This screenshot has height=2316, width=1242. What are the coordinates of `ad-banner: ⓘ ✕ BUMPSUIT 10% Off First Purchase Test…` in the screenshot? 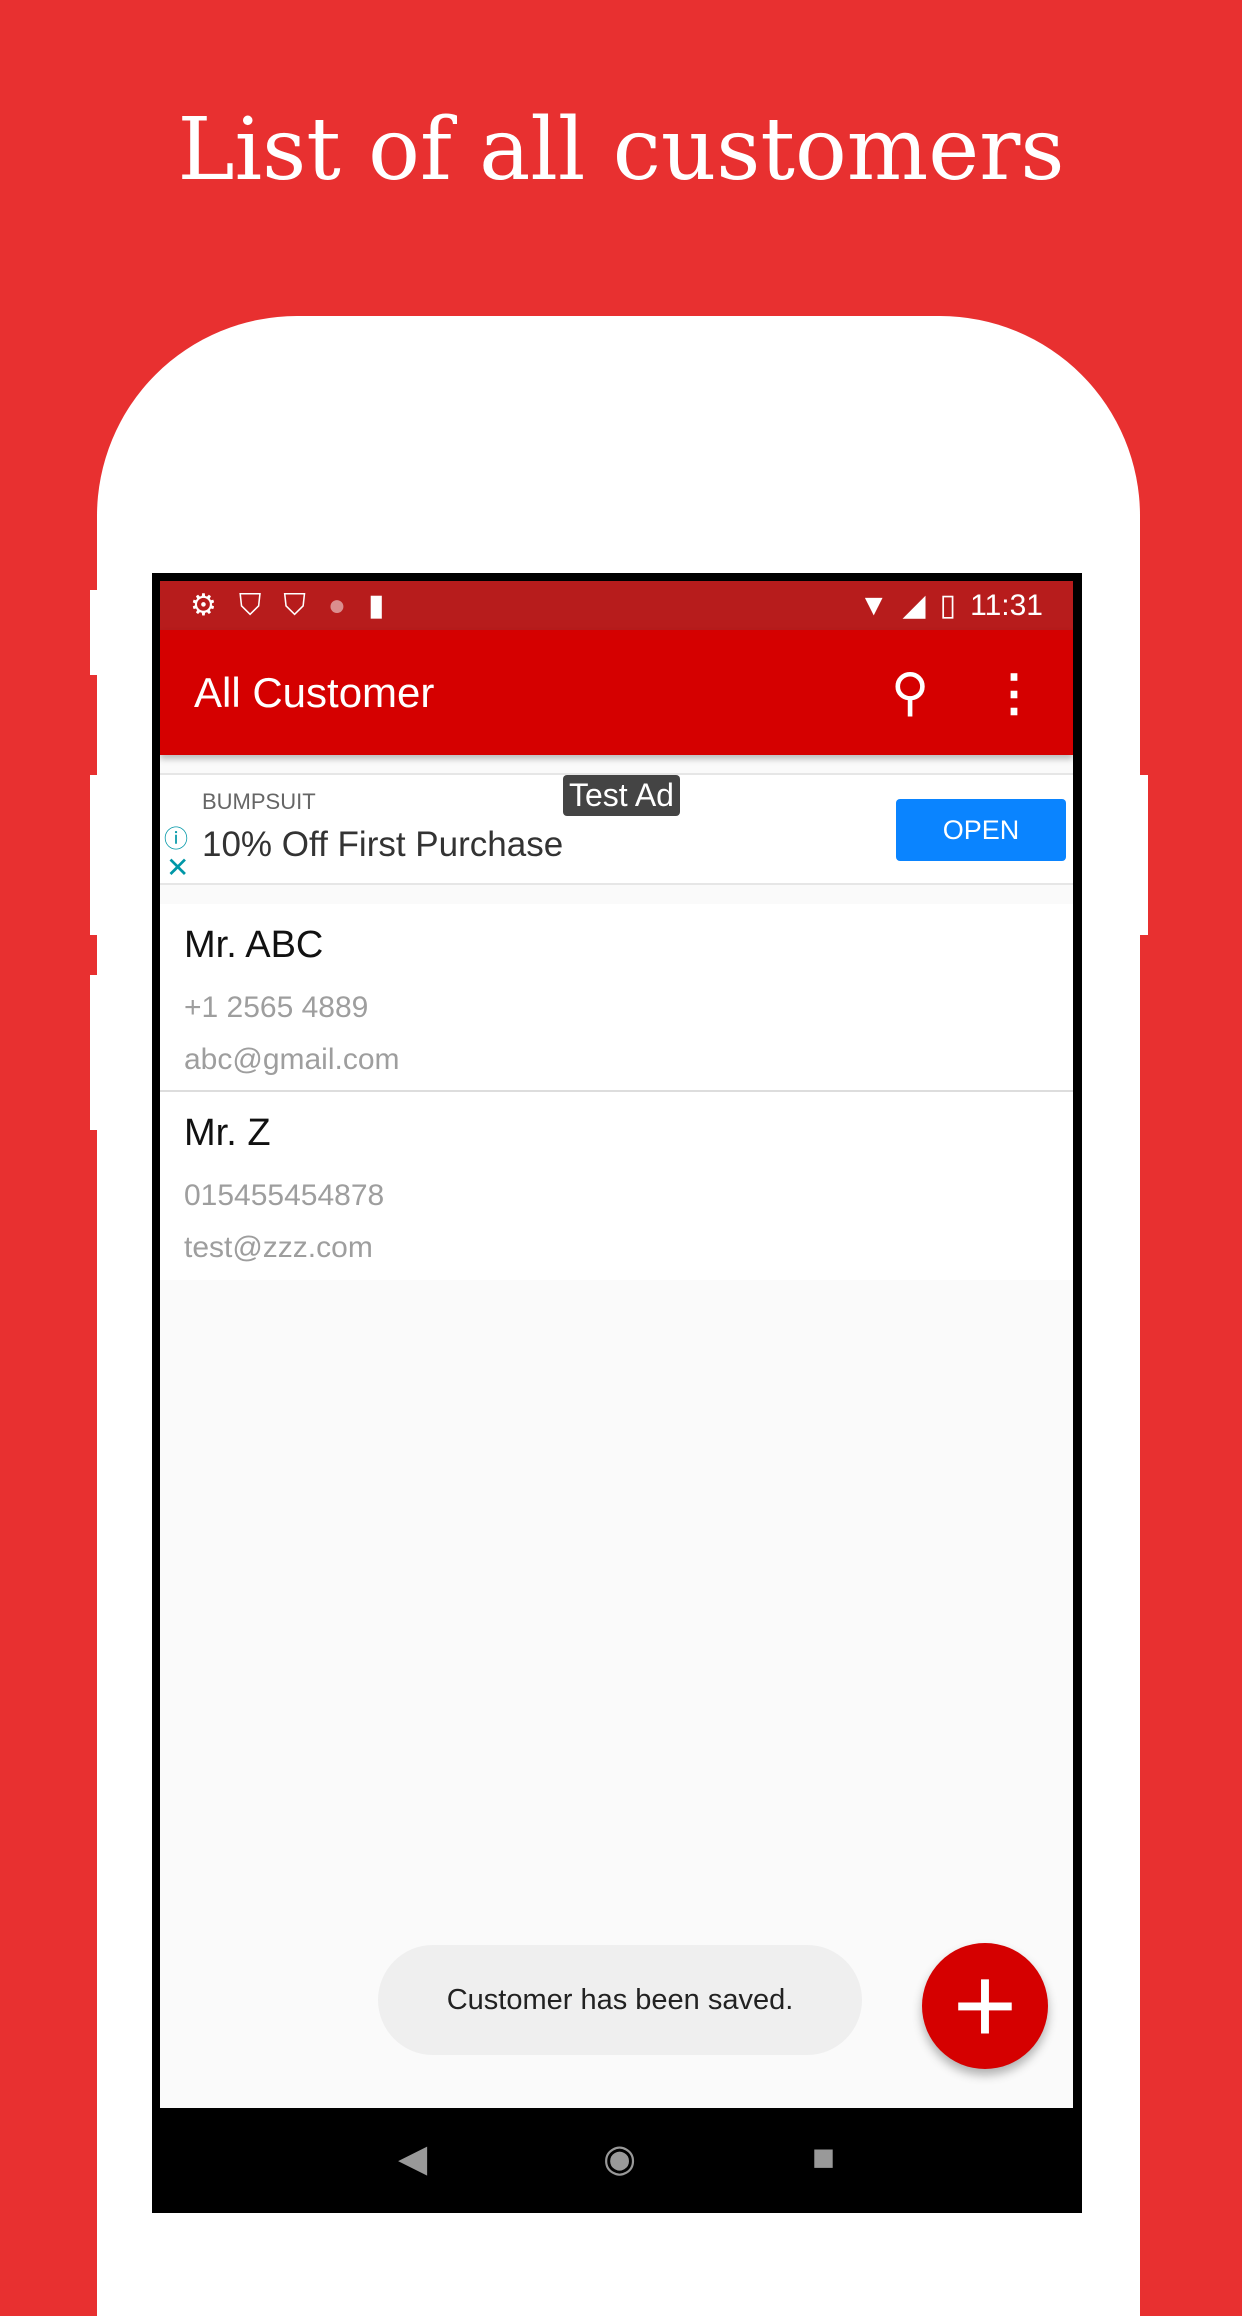 It's located at (616, 829).